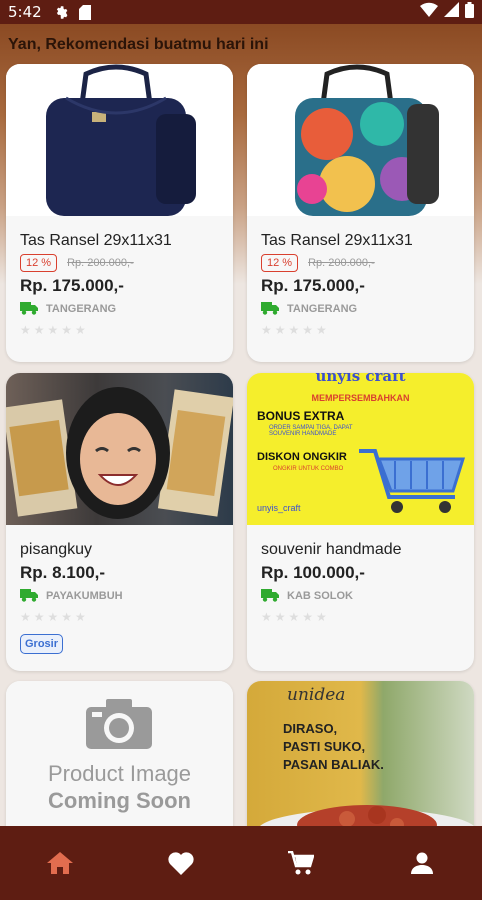 Image resolution: width=482 pixels, height=900 pixels. I want to click on nav-profile, so click(422, 863).